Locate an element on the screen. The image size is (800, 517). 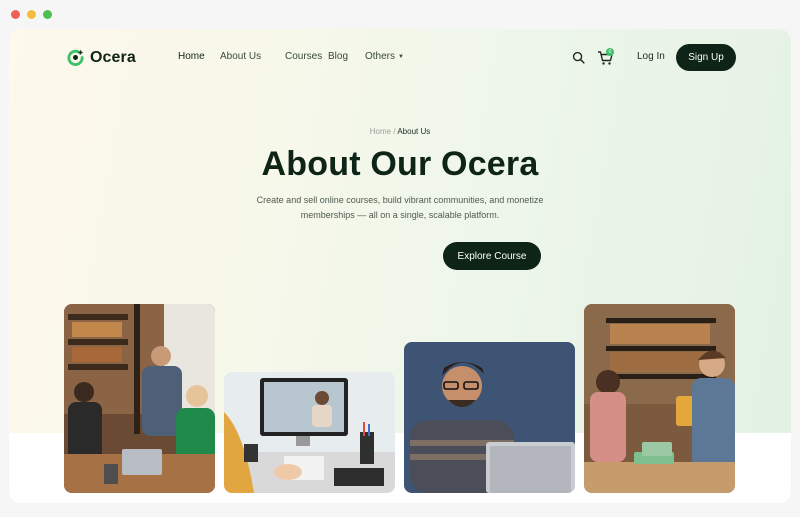
maximize-window-button is located at coordinates (47, 14).